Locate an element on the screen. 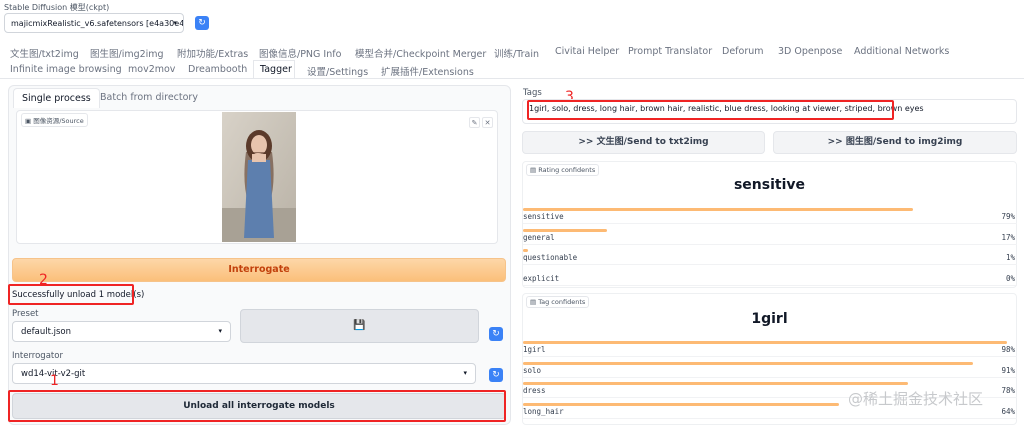 Image resolution: width=1024 pixels, height=425 pixels. save-icon: 💾 is located at coordinates (359, 325).